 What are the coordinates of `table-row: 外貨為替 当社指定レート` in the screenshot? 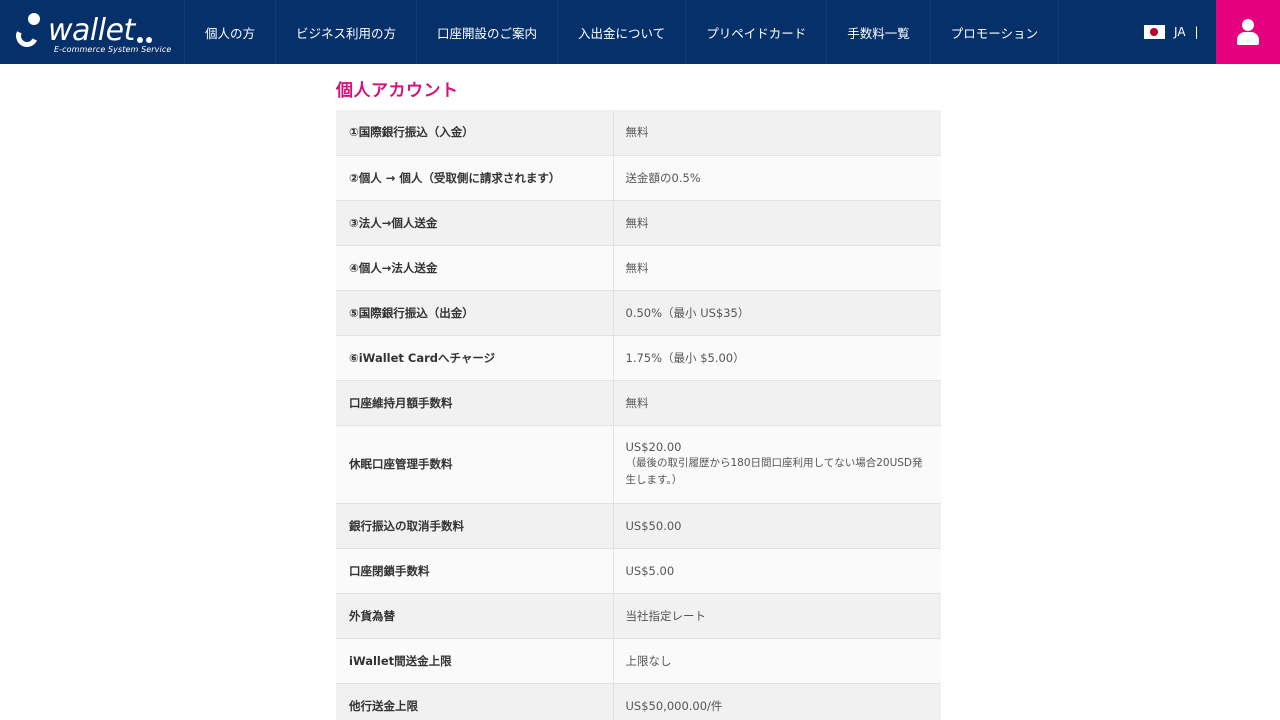 It's located at (638, 616).